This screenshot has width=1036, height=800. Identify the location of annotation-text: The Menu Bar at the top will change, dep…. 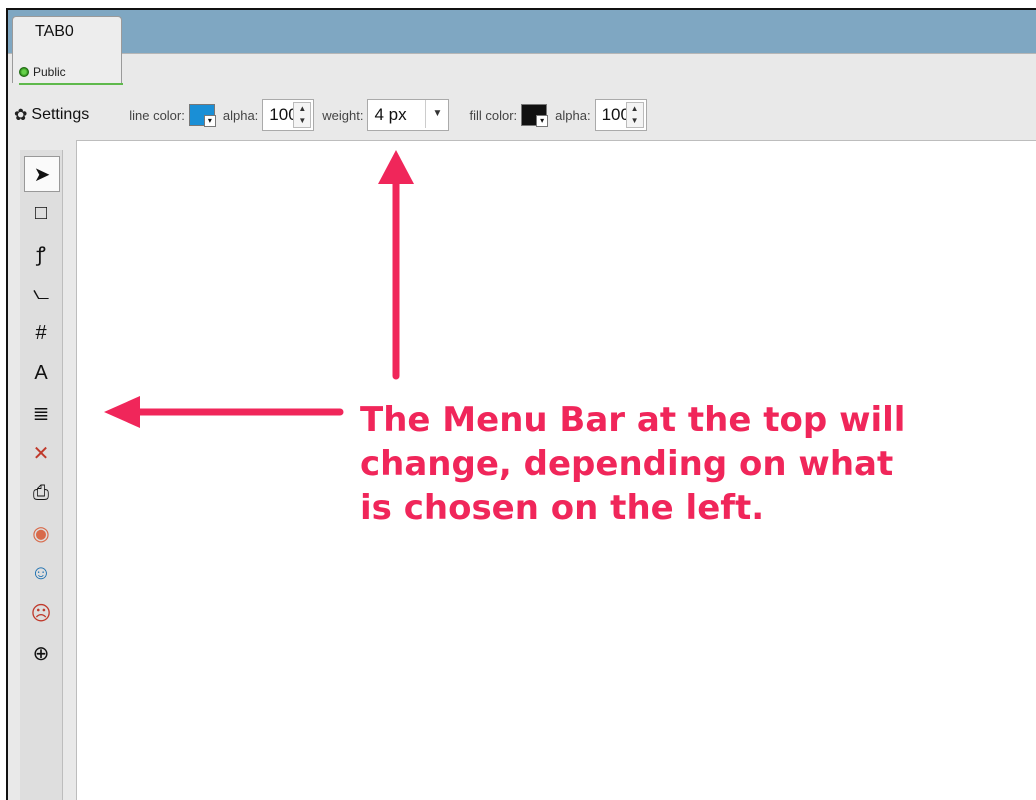
(670, 464).